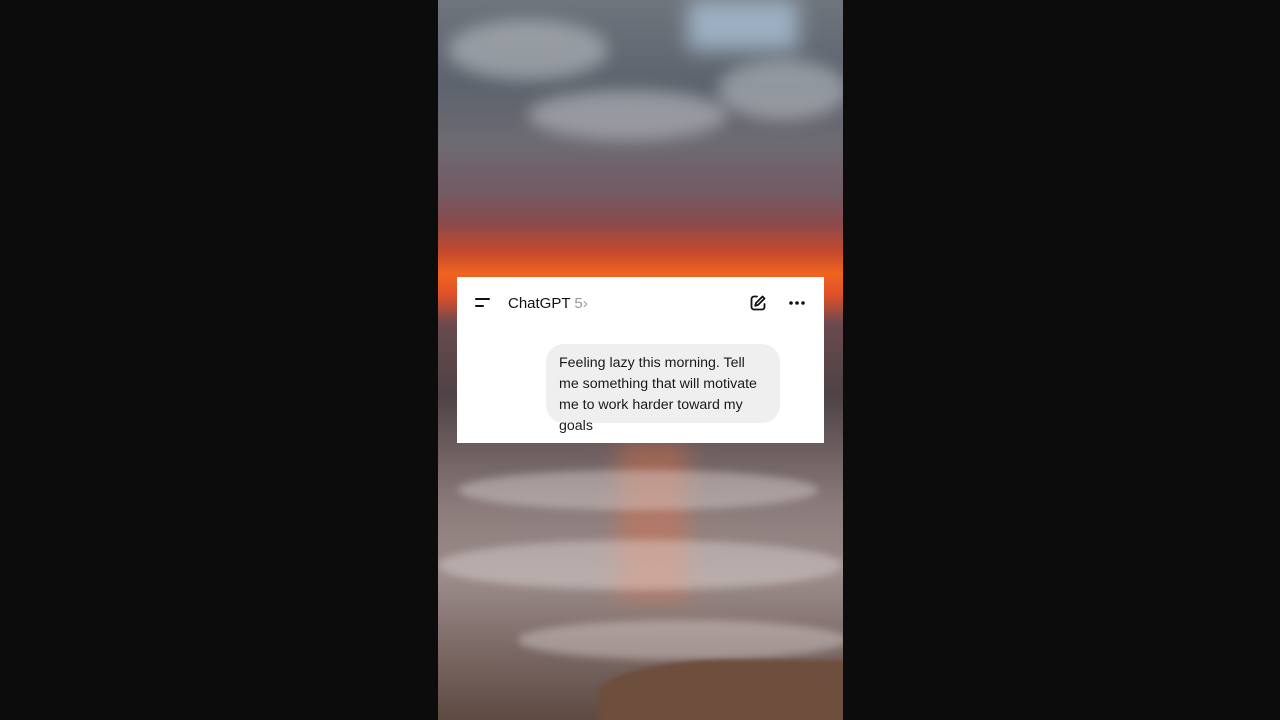 The image size is (1280, 720). What do you see at coordinates (585, 303) in the screenshot?
I see `chevron-right-icon: ›` at bounding box center [585, 303].